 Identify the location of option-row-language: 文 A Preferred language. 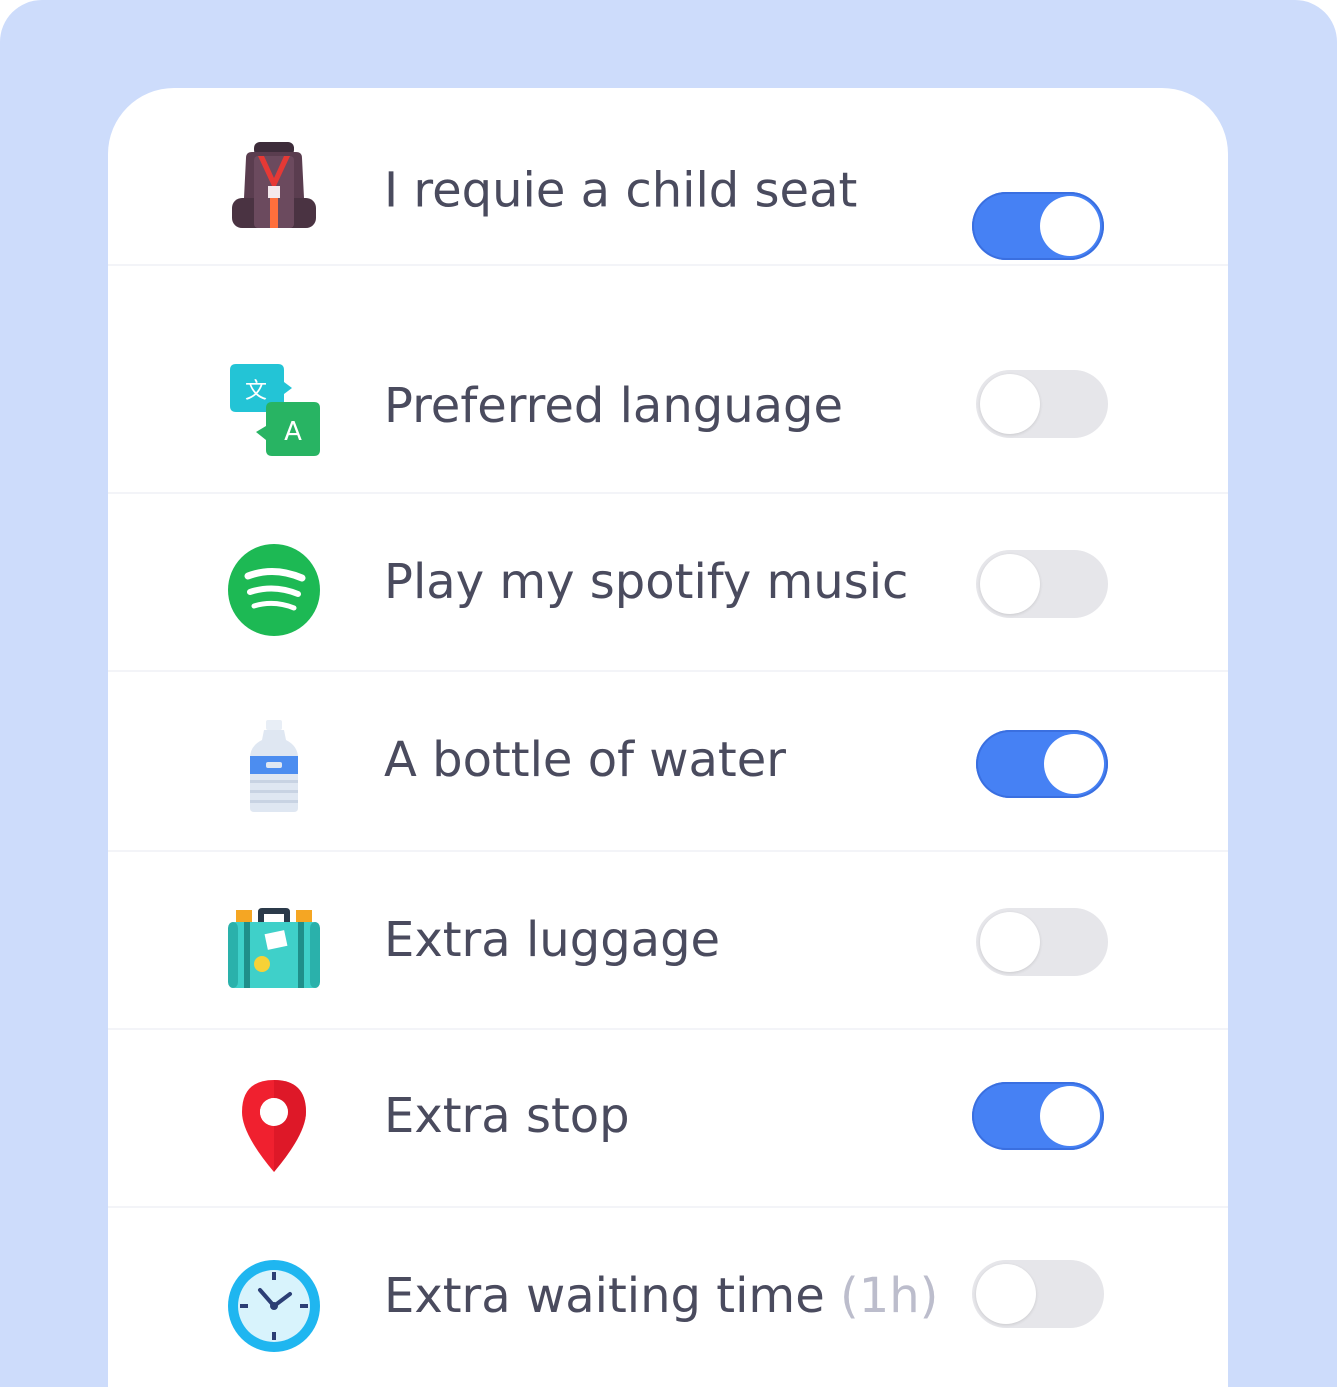
(668, 406).